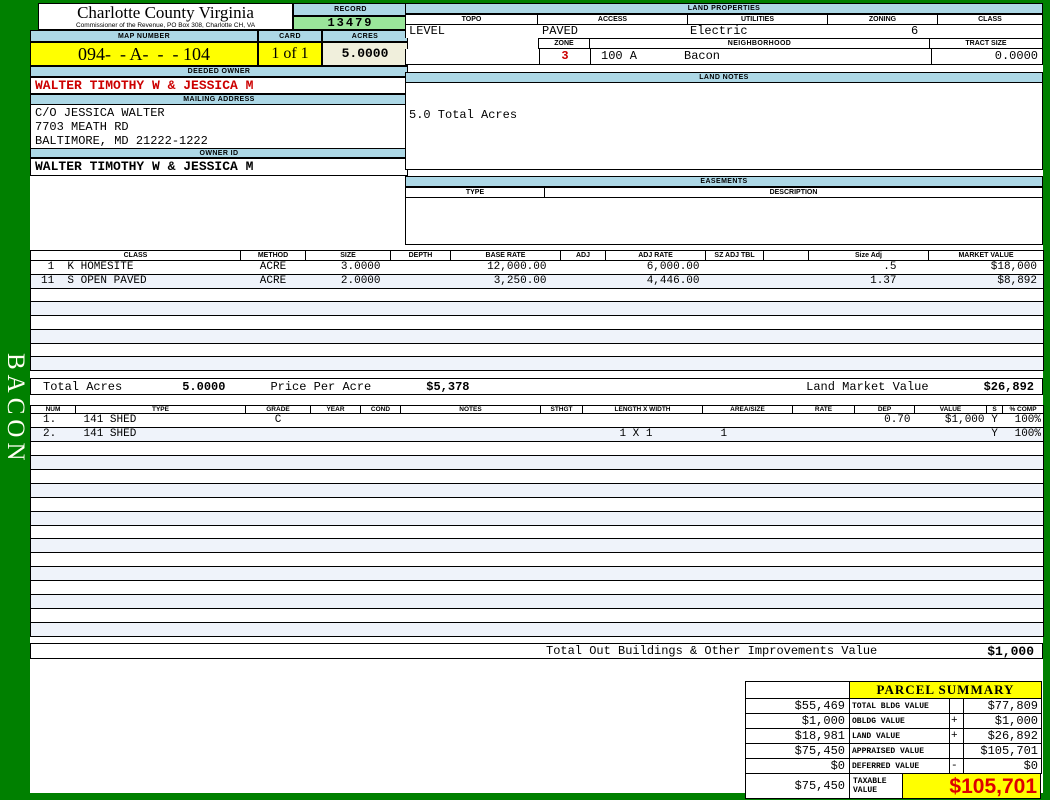 This screenshot has height=800, width=1050. What do you see at coordinates (655, 281) in the screenshot?
I see `table-cell: 4,446.00` at bounding box center [655, 281].